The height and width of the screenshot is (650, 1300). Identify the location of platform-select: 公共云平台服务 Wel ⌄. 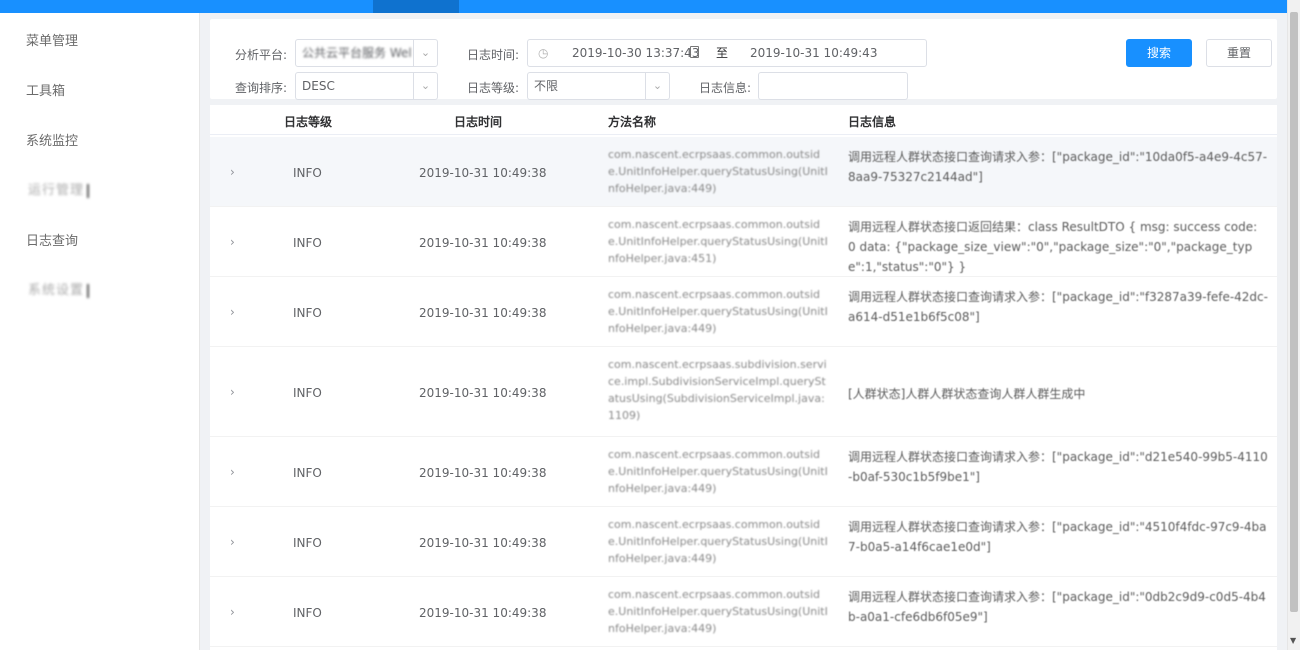
(366, 53).